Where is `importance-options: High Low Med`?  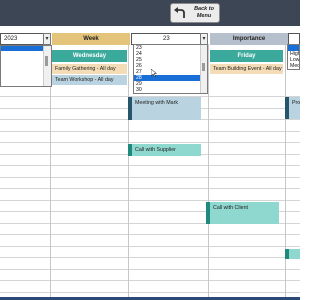 importance-options: High Low Med is located at coordinates (293, 57).